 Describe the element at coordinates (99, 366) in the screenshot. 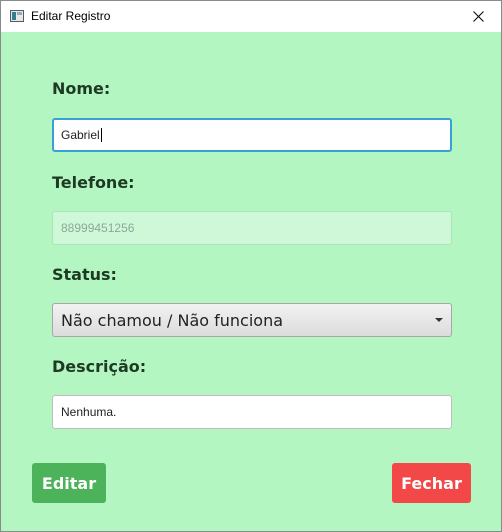

I see `descricao-label: Descrição:` at that location.